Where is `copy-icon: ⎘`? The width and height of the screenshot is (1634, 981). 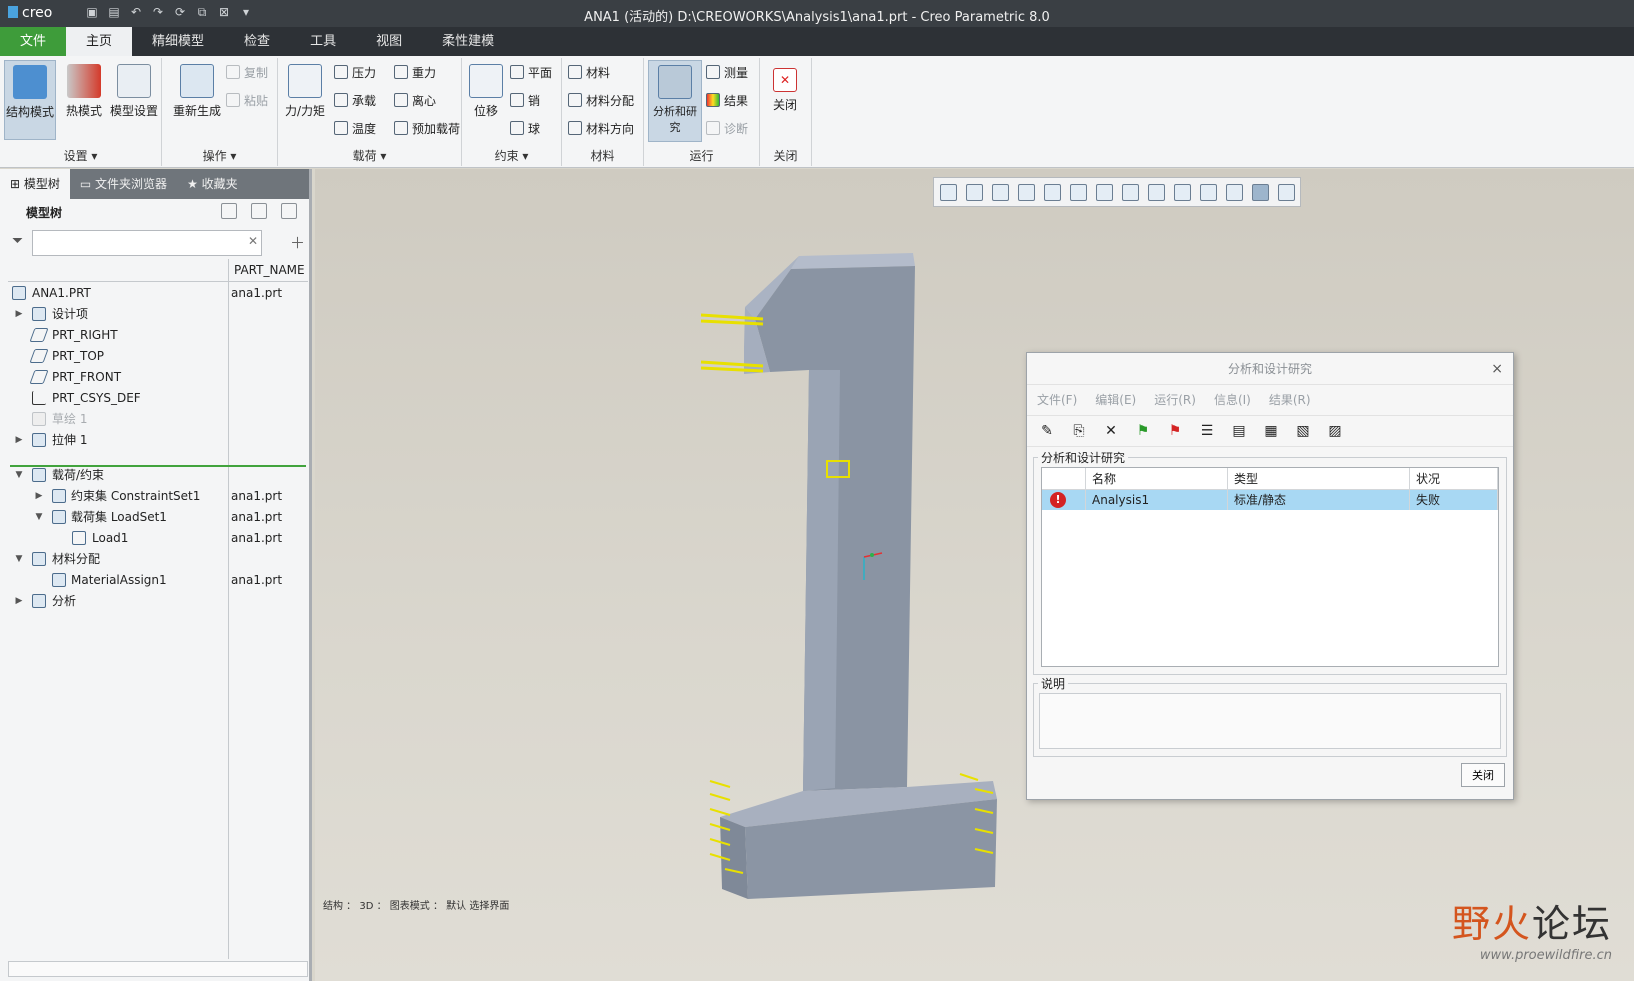 copy-icon: ⎘ is located at coordinates (1079, 431).